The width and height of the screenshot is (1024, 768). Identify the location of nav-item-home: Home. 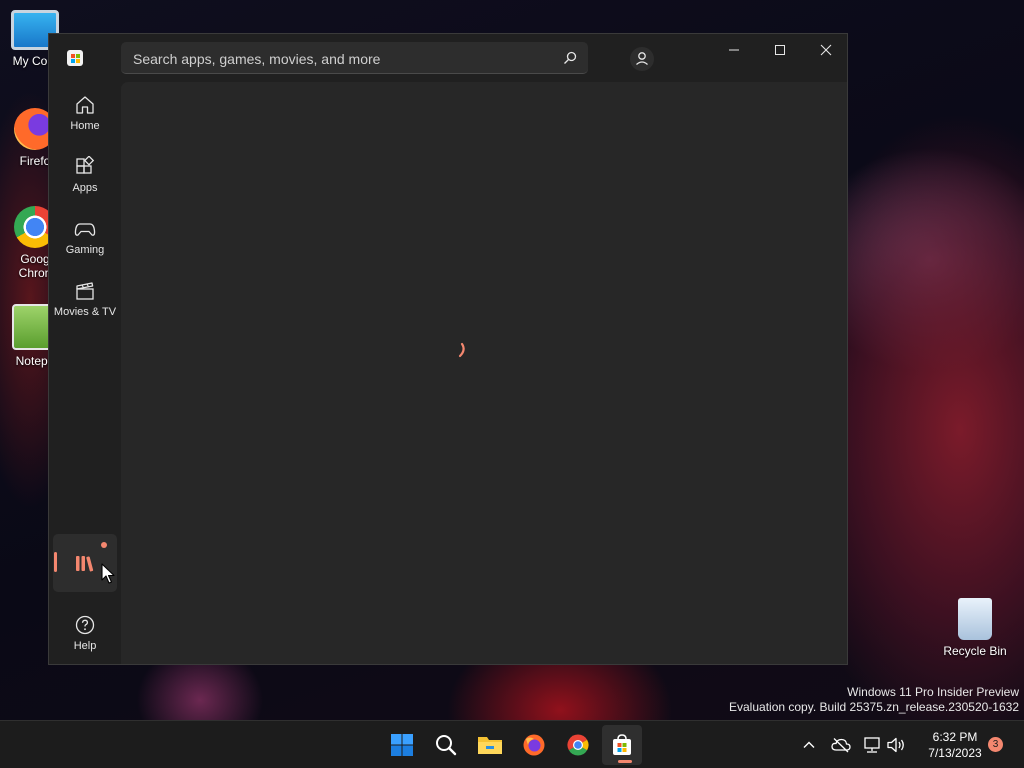
(85, 114).